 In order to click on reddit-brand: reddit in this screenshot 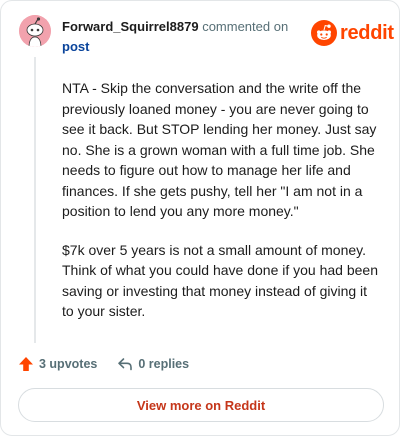, I will do `click(352, 33)`.